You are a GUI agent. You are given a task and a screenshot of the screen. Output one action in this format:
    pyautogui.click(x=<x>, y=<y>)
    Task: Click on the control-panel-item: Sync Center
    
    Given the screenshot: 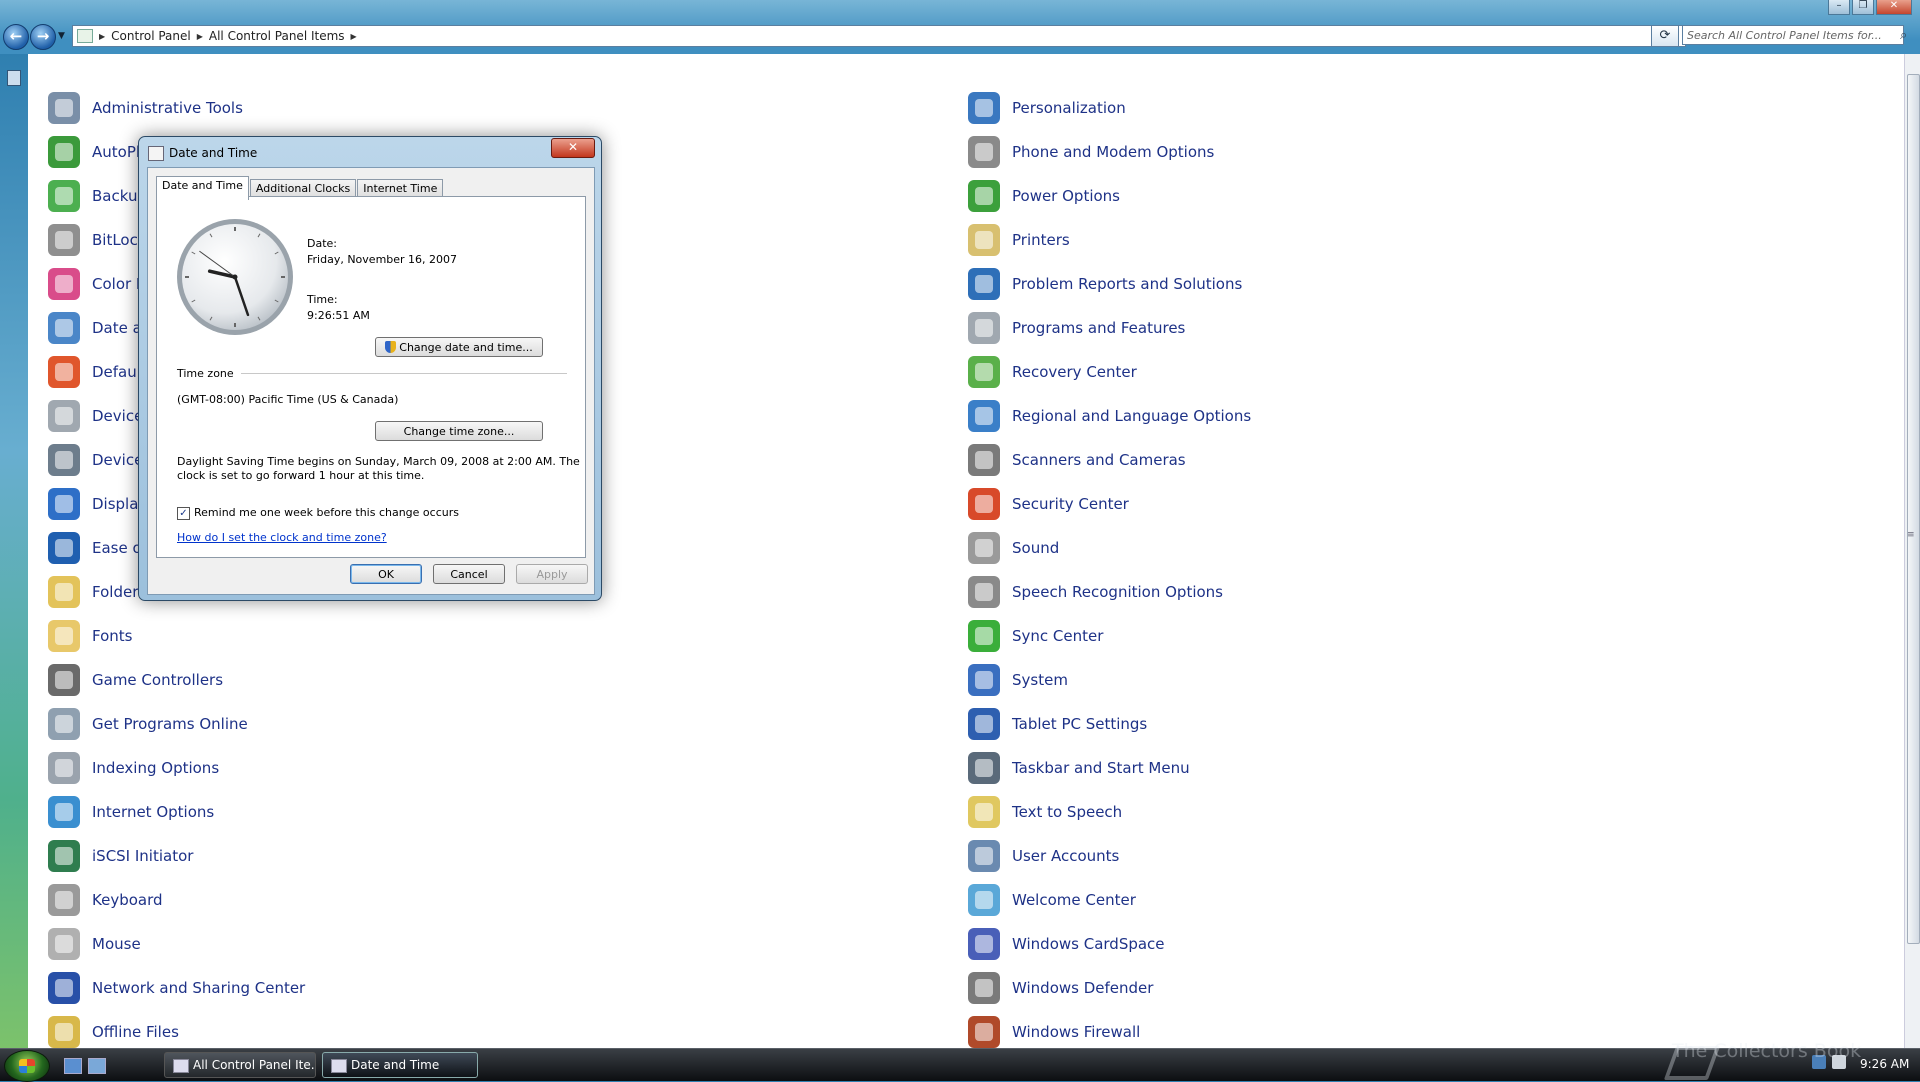 What is the action you would take?
    pyautogui.click(x=1109, y=636)
    